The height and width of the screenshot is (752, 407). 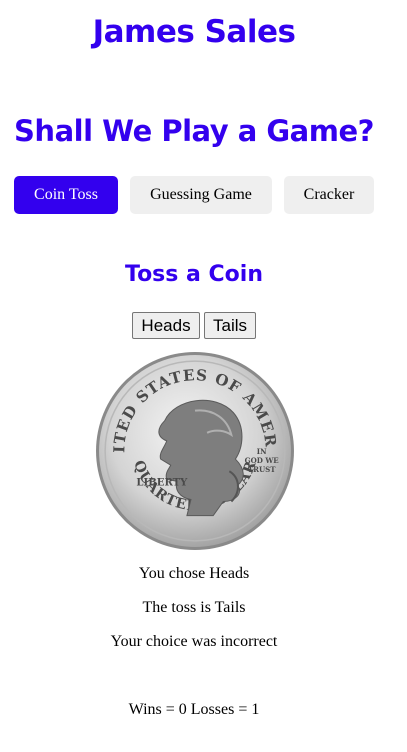 I want to click on outcome-text: Your choice was incorrect, so click(x=194, y=641).